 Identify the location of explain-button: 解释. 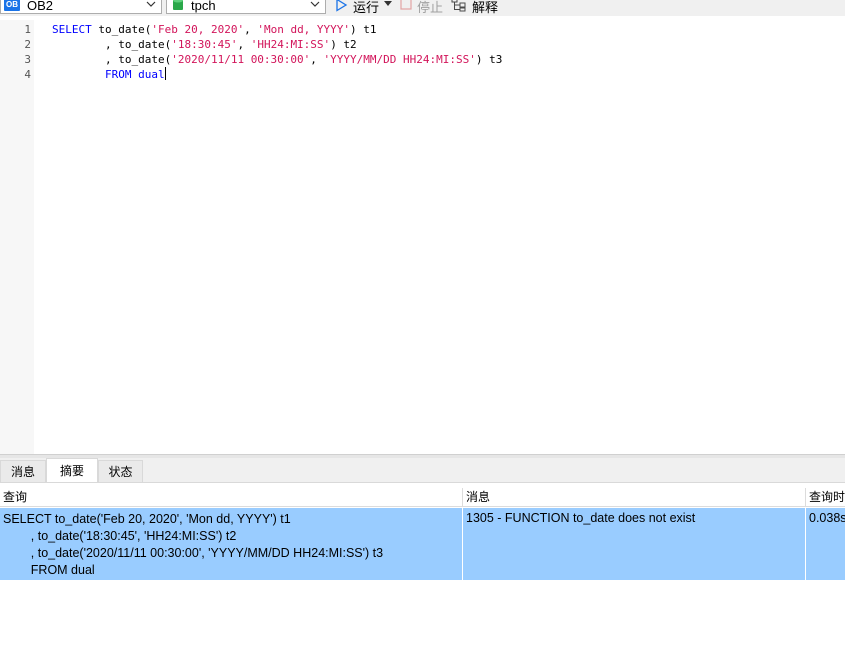
(476, 7).